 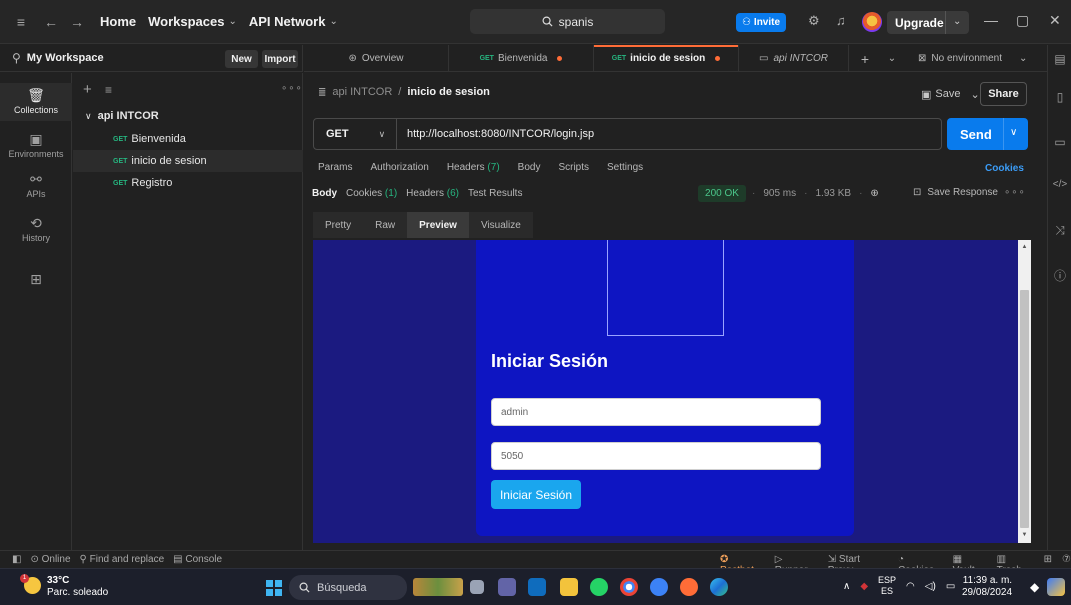 I want to click on status-badge: 200 OK, so click(x=722, y=193).